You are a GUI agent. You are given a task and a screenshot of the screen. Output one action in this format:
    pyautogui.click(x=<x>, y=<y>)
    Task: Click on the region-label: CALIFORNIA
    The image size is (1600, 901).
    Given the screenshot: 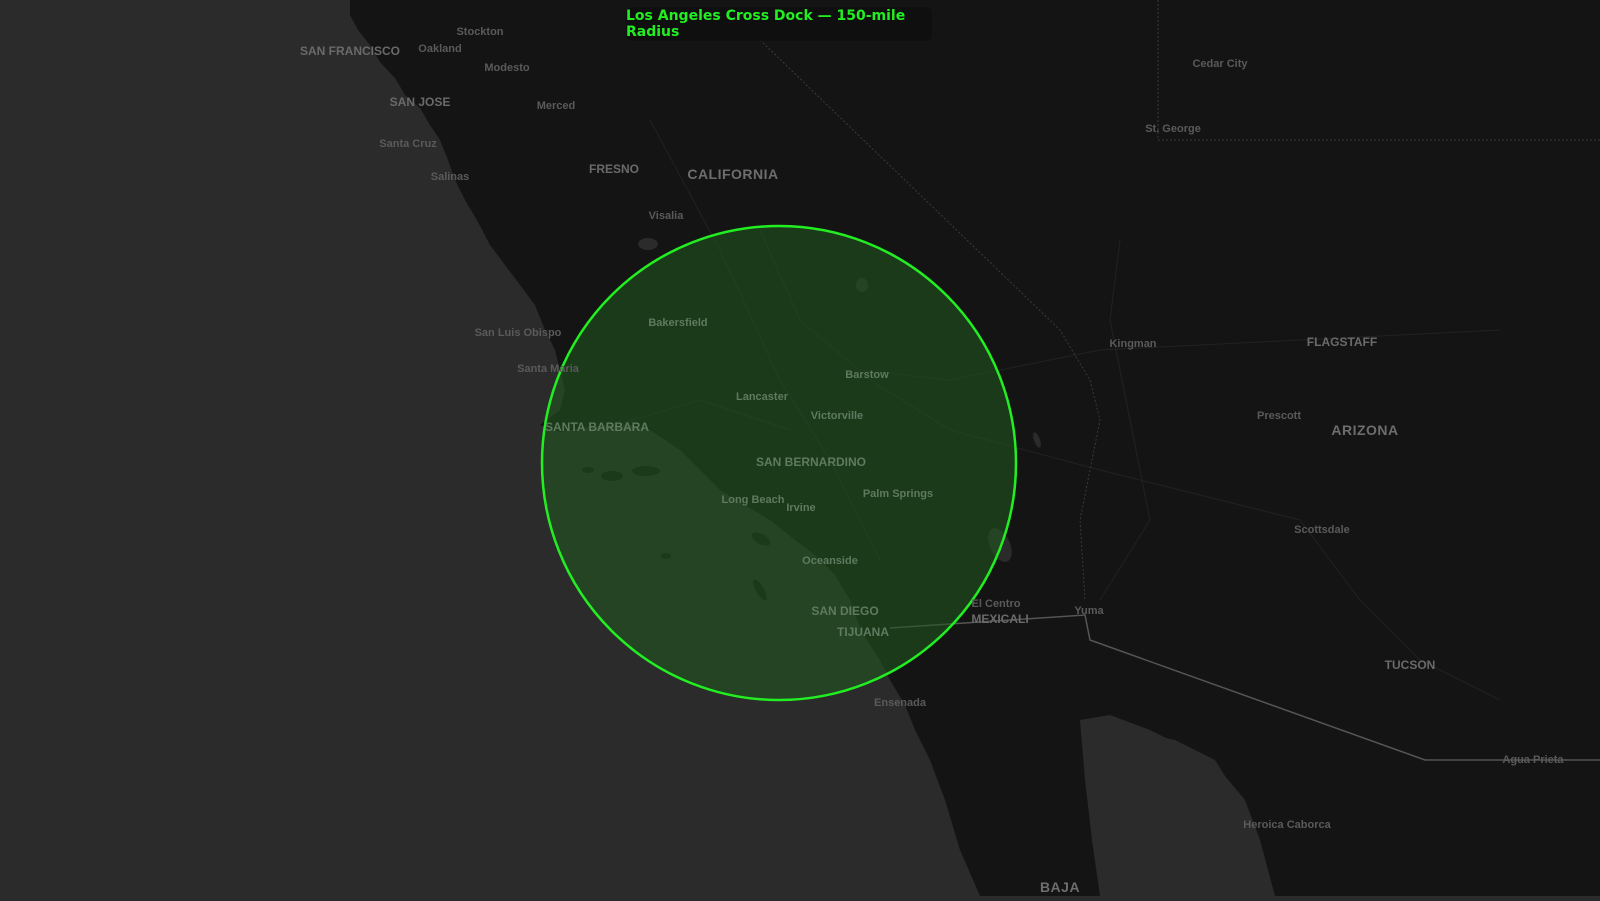 What is the action you would take?
    pyautogui.click(x=732, y=174)
    